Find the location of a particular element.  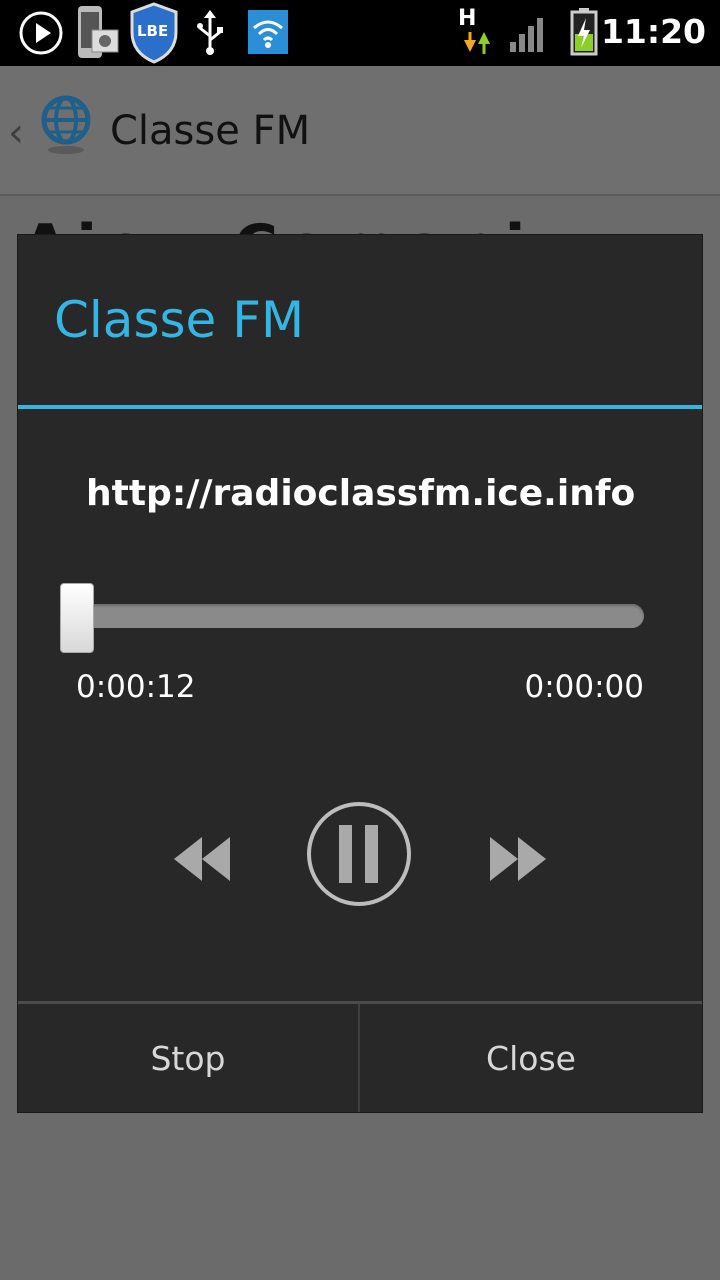

phone-photo-icon is located at coordinates (98, 32).